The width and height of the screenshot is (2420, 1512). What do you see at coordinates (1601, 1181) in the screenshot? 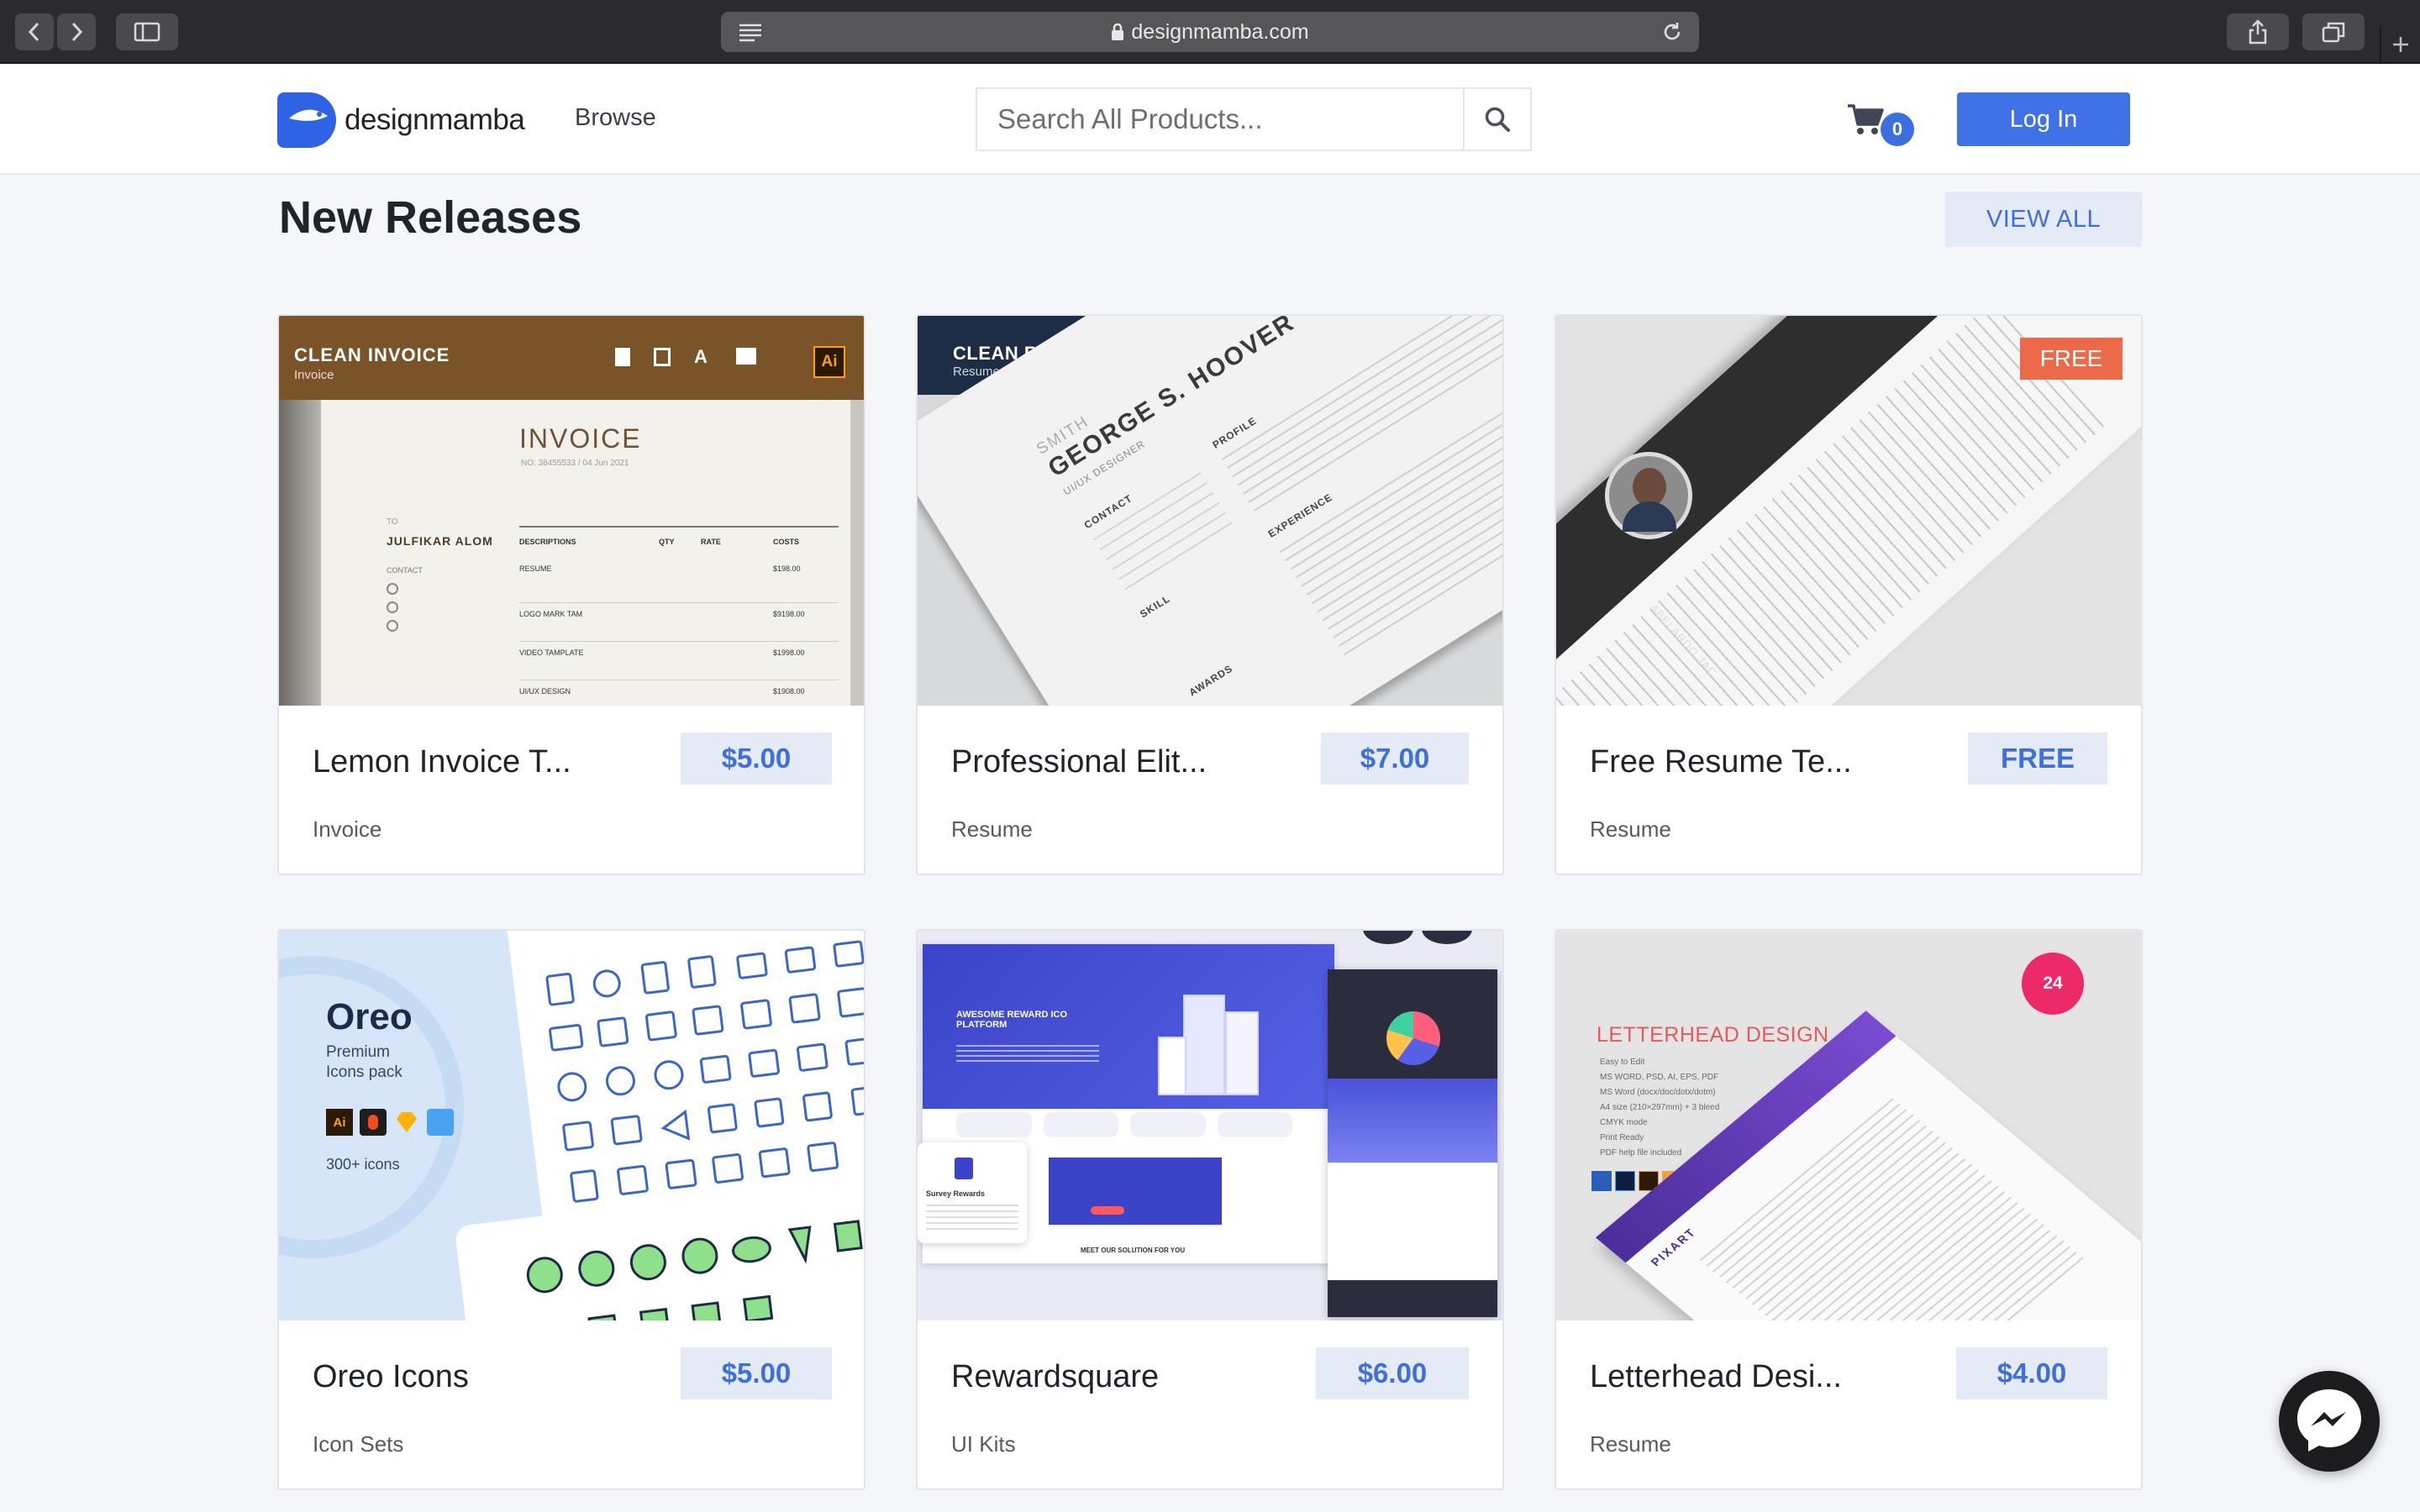
I see `word-icon` at bounding box center [1601, 1181].